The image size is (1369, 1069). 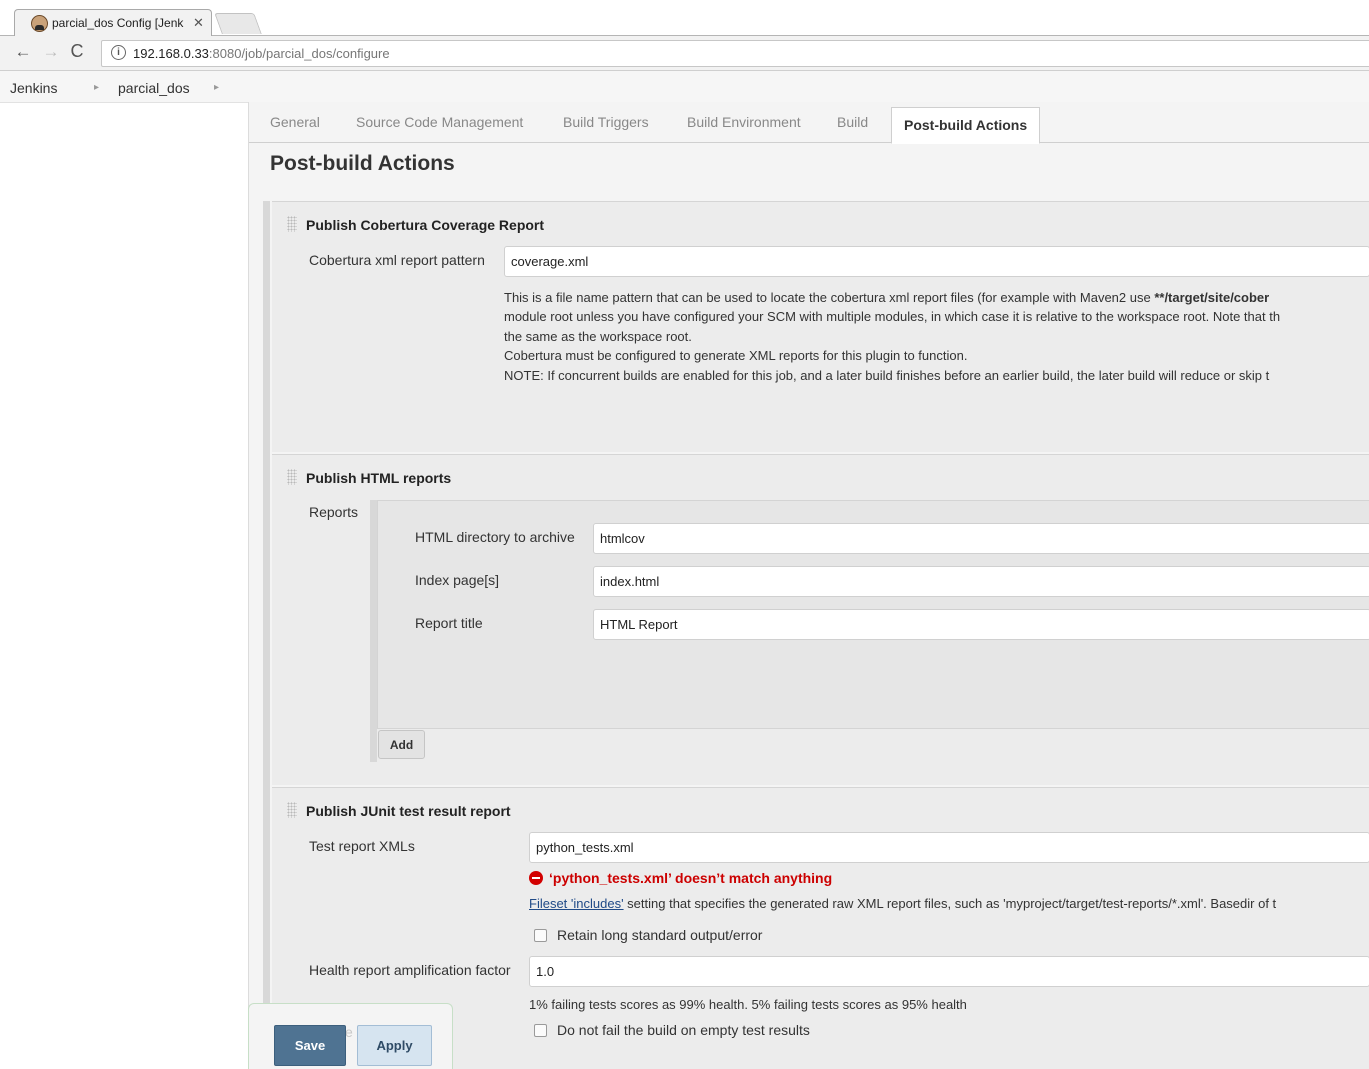 What do you see at coordinates (23, 52) in the screenshot?
I see `back-arrow-icon: ←` at bounding box center [23, 52].